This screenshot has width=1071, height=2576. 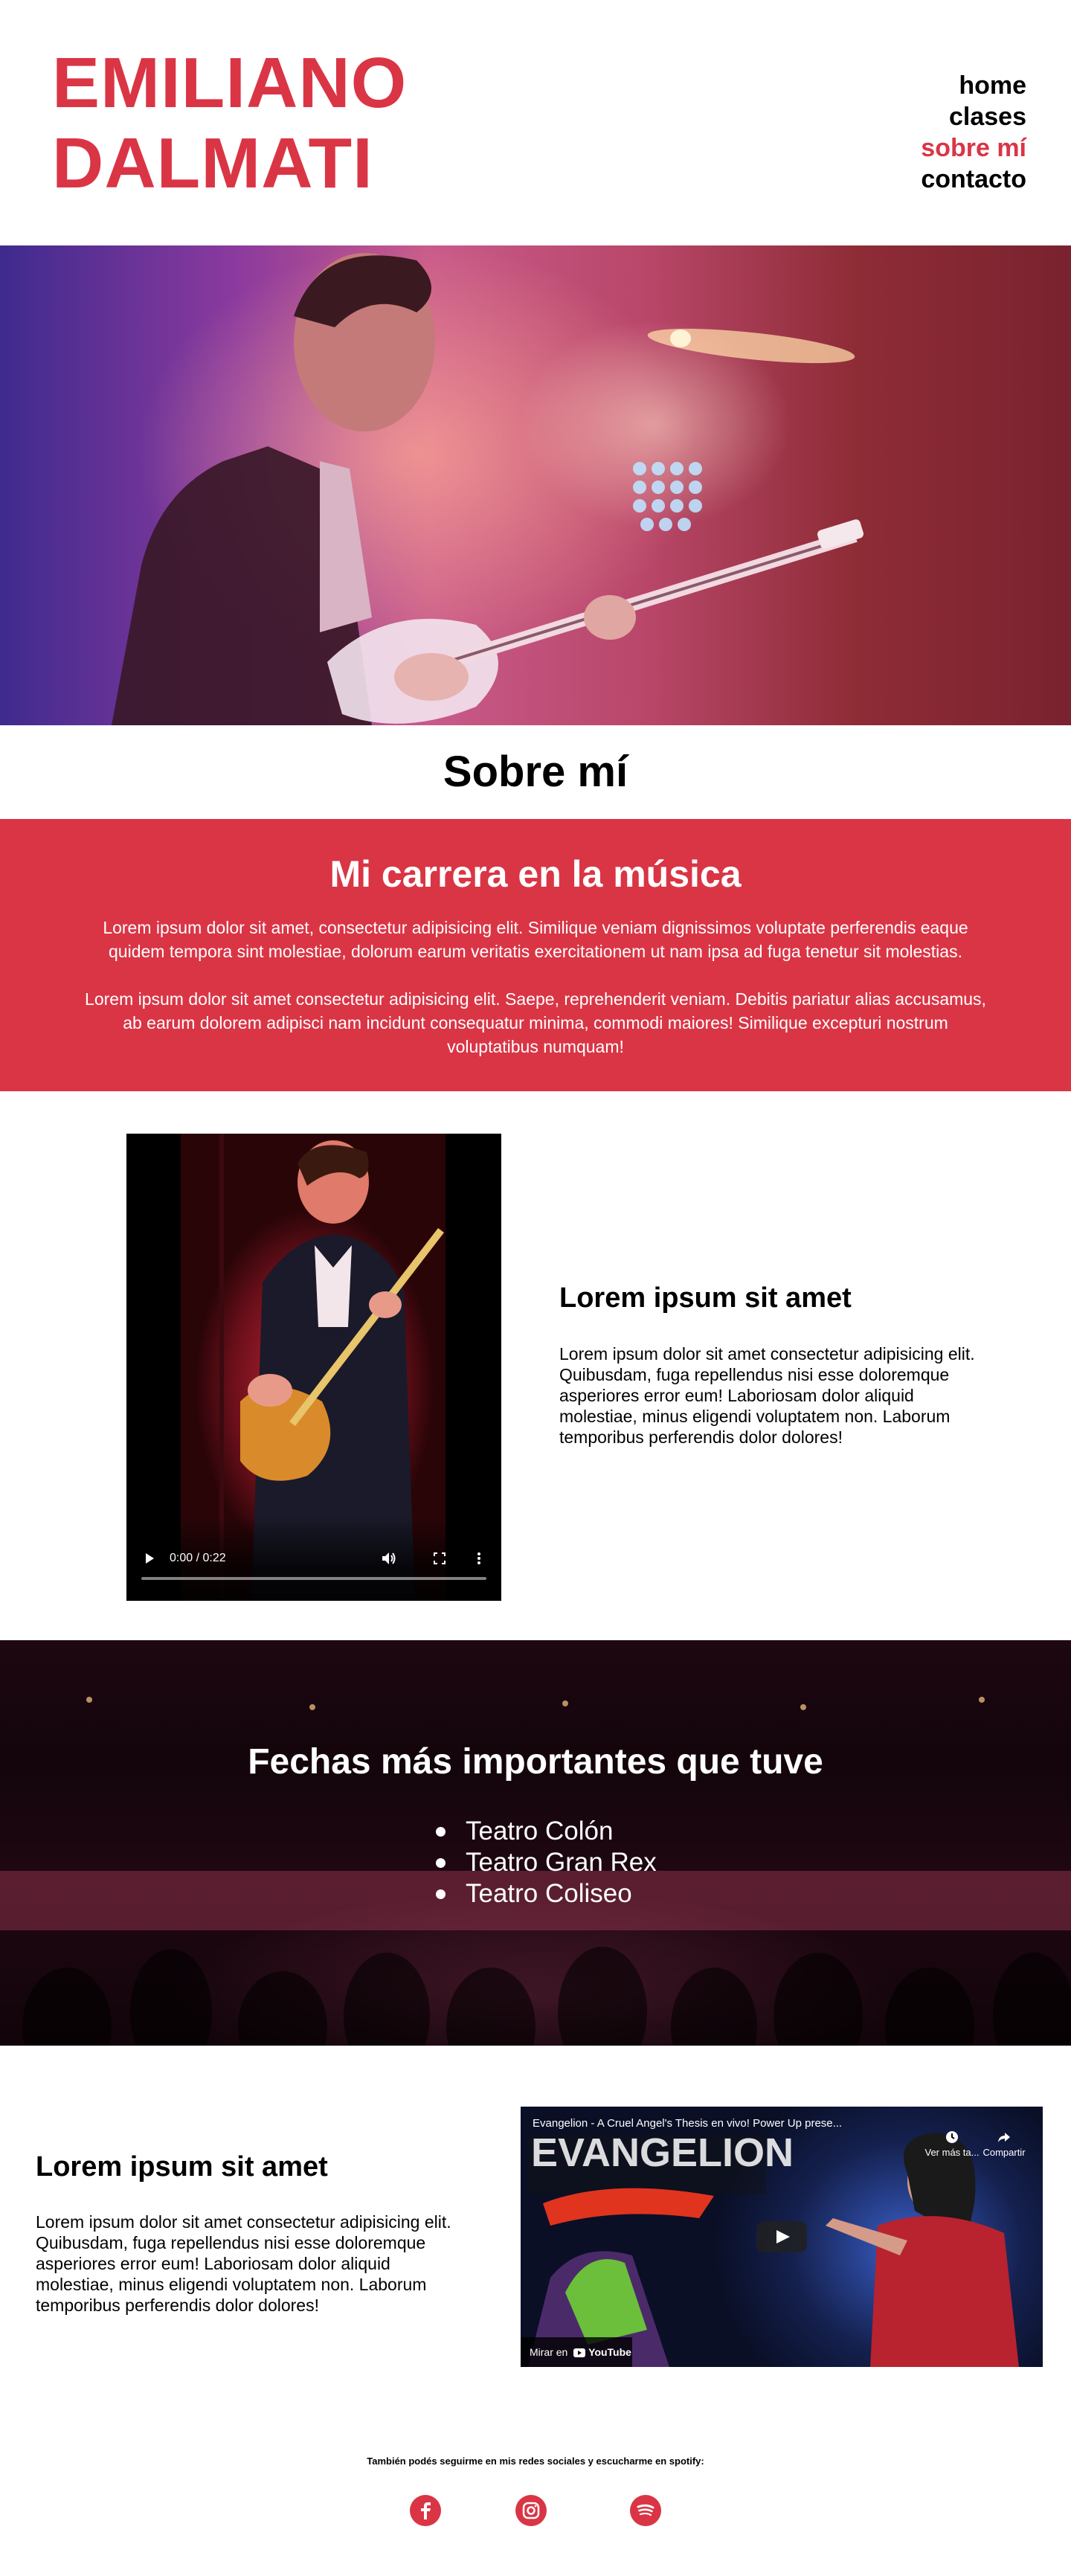 I want to click on facebook-icon, so click(x=426, y=2510).